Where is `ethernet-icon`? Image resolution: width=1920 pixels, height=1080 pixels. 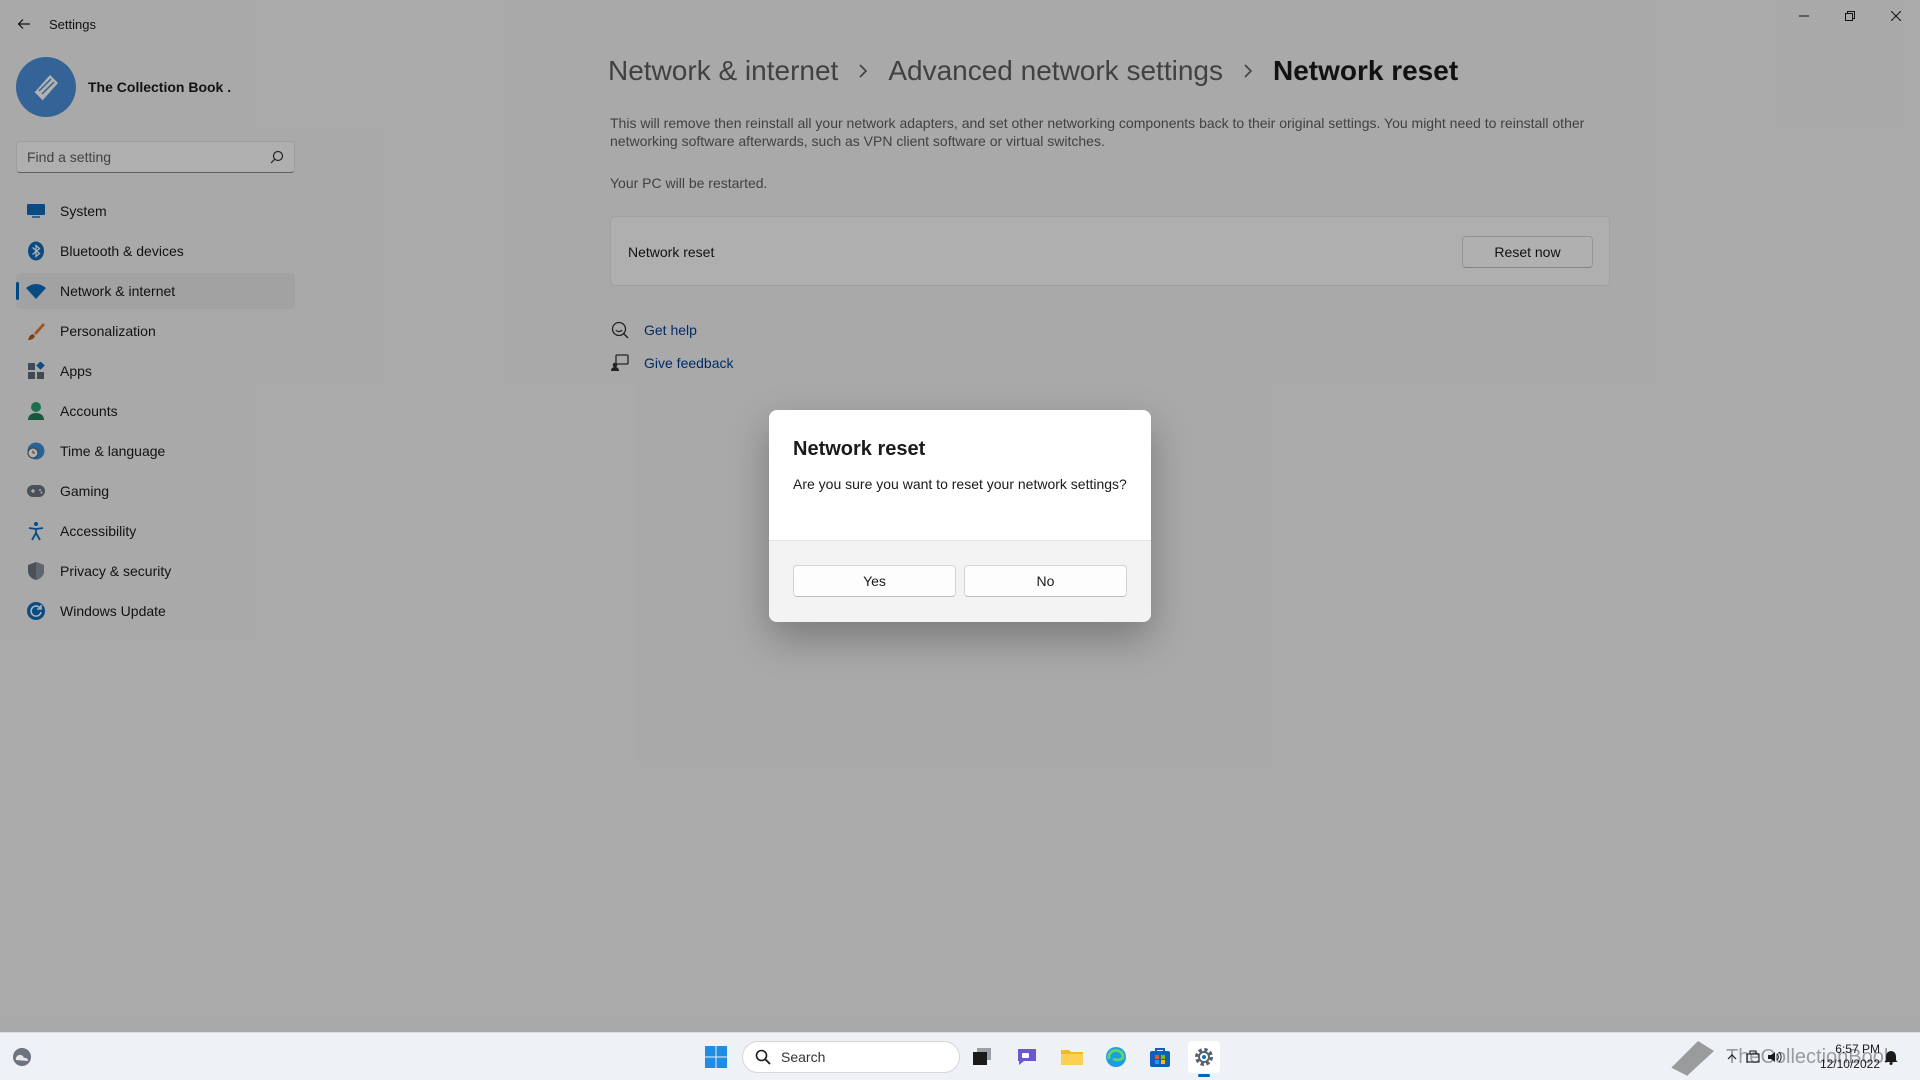 ethernet-icon is located at coordinates (1753, 1056).